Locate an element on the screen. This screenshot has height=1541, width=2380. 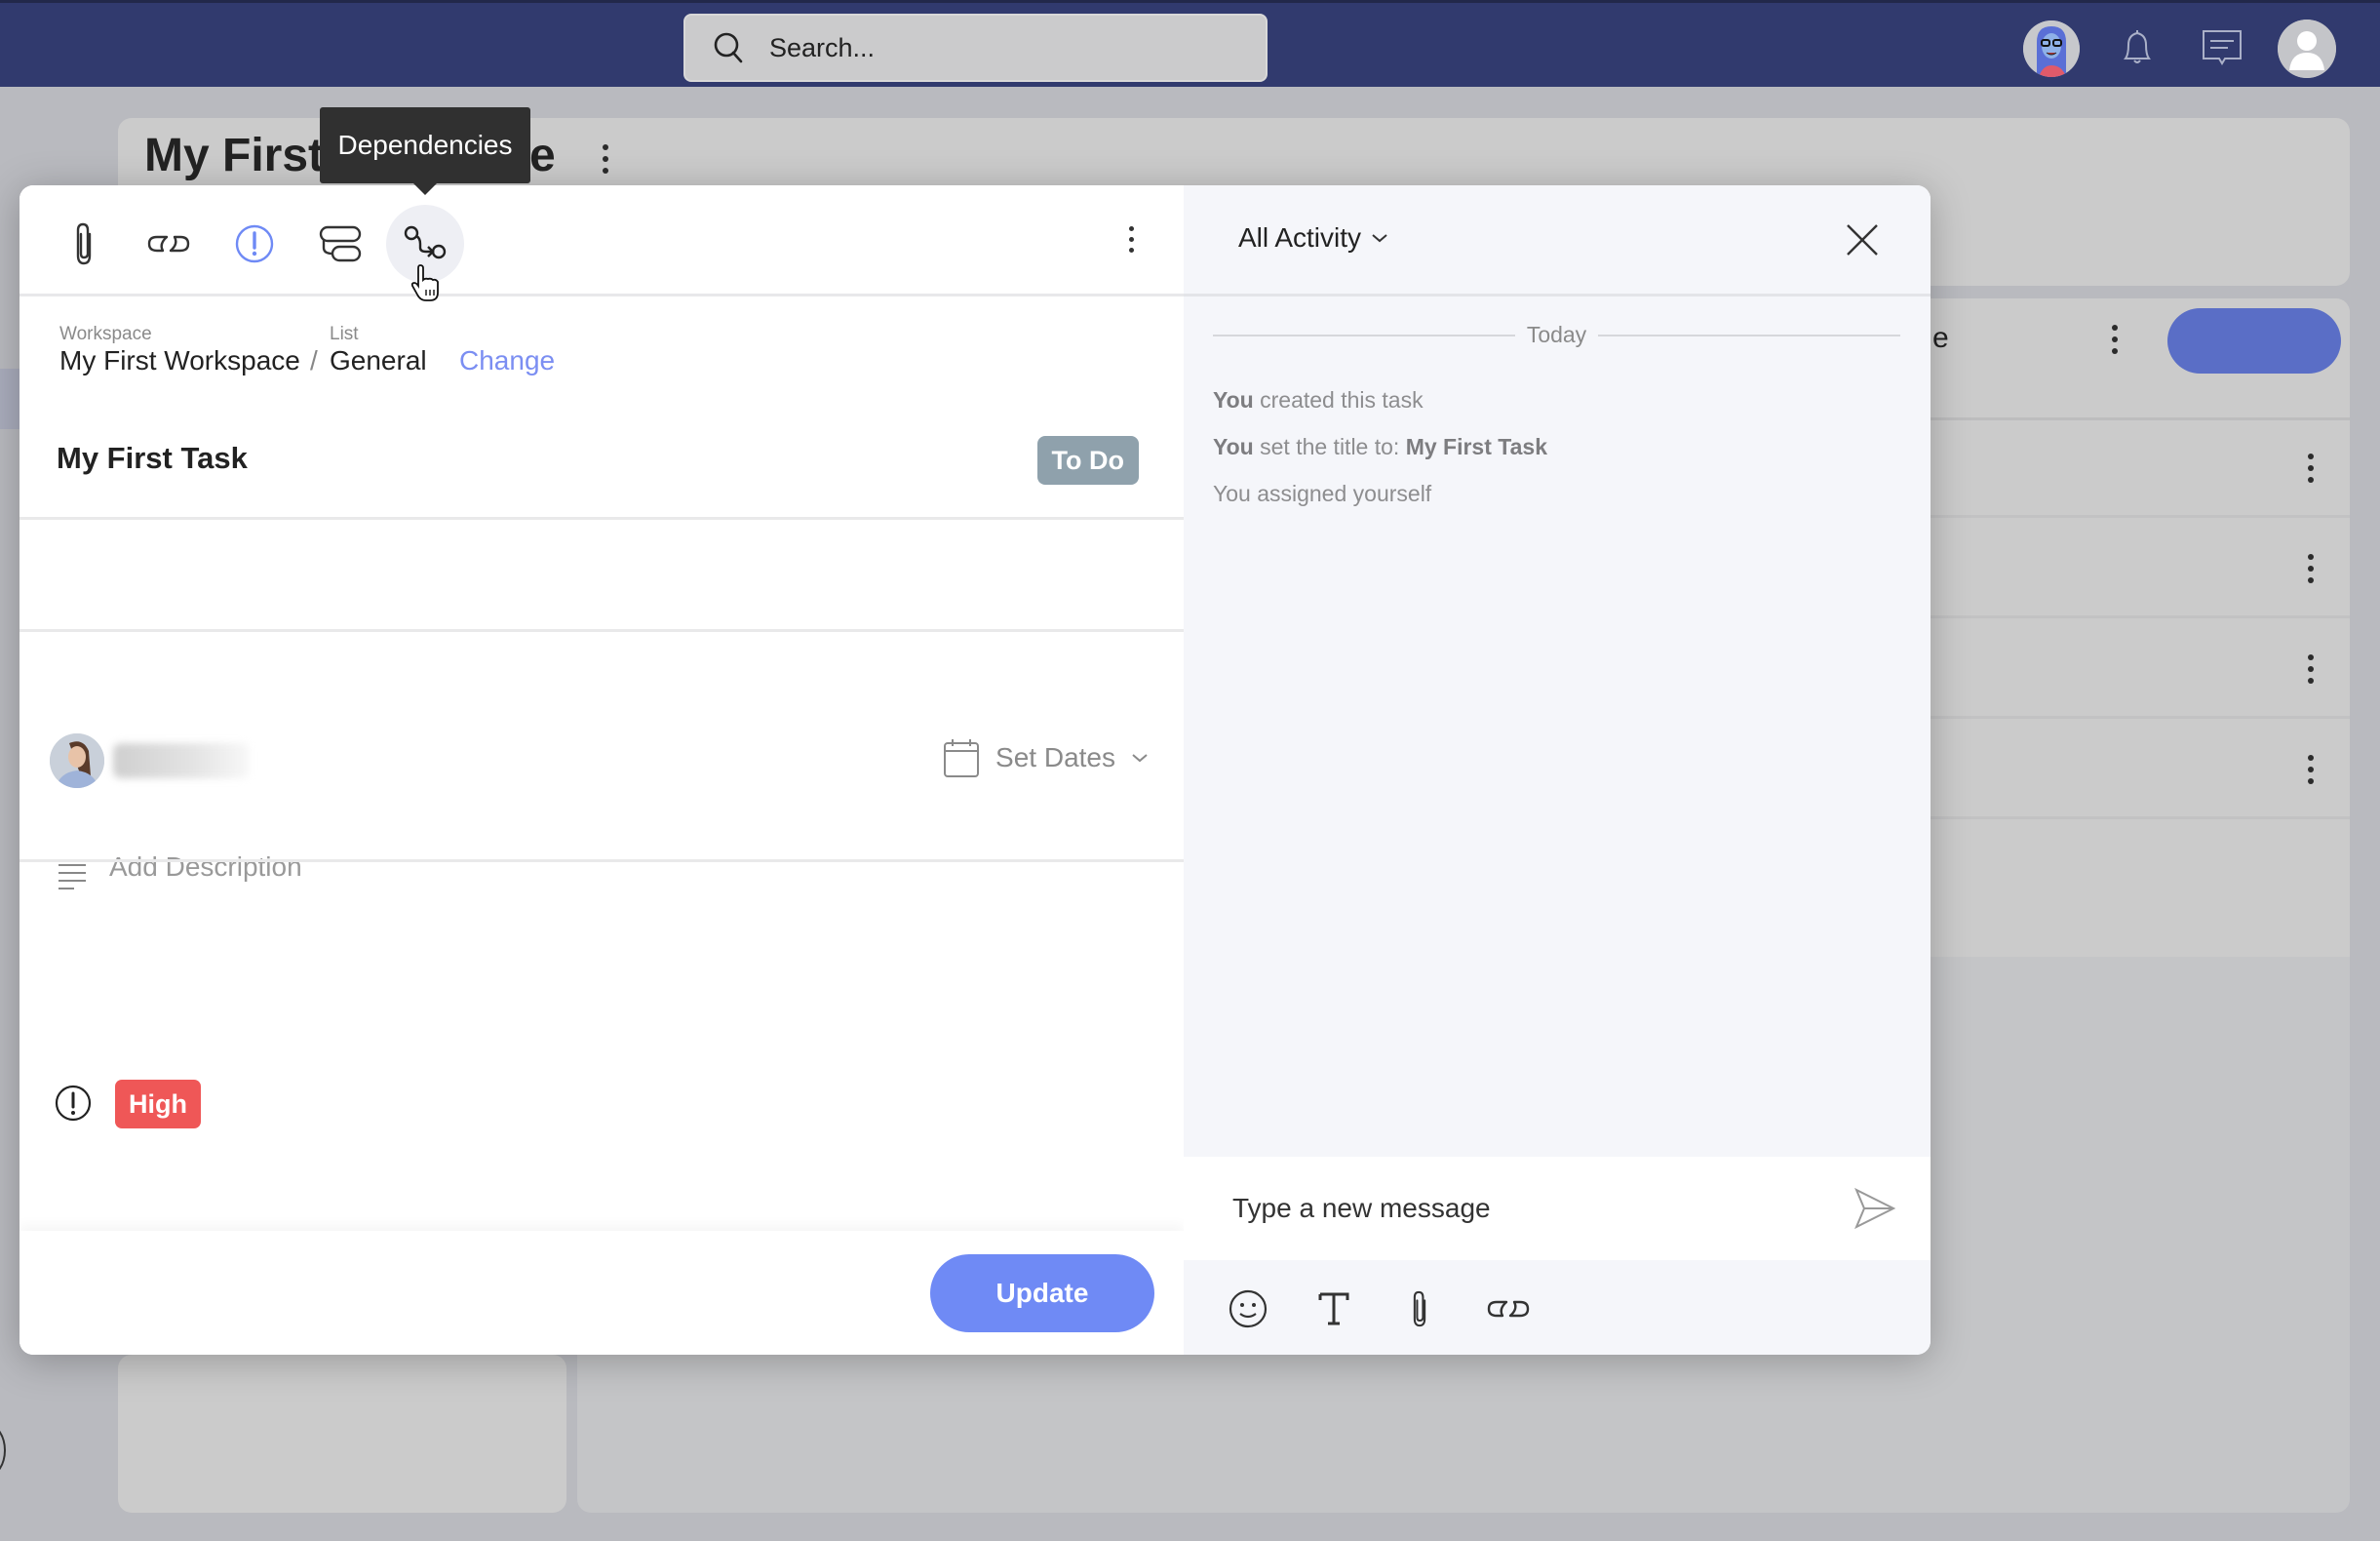
send-icon is located at coordinates (1875, 1208).